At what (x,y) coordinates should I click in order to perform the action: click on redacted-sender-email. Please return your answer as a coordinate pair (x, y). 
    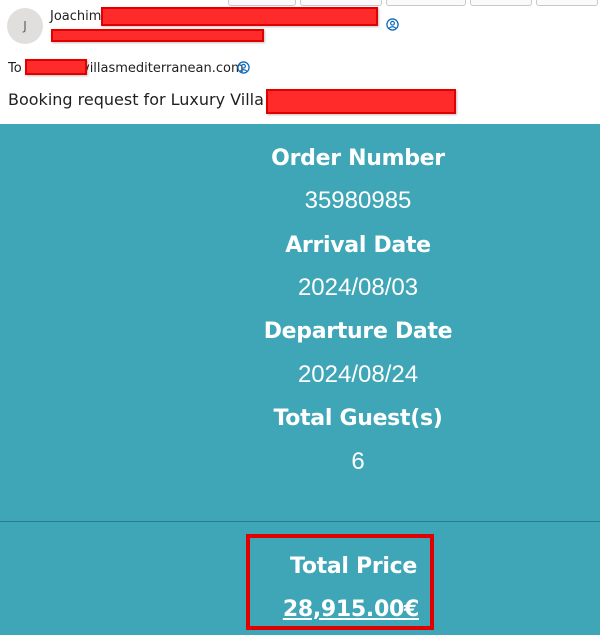
    Looking at the image, I should click on (157, 35).